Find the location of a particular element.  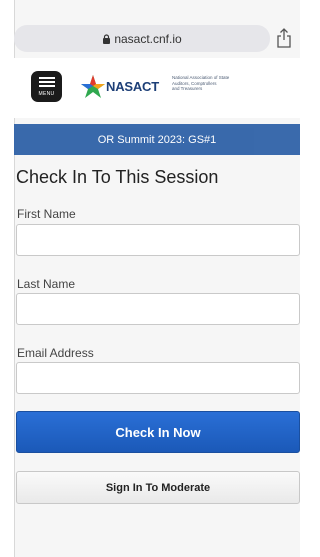

star-logo-icon is located at coordinates (93, 86).